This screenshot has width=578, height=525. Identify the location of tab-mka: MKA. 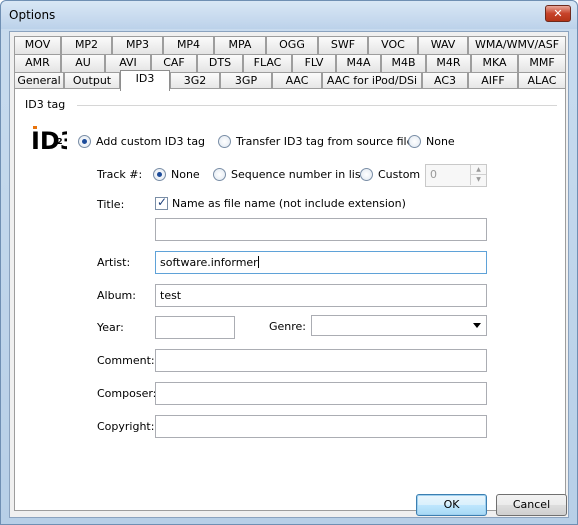
(494, 63).